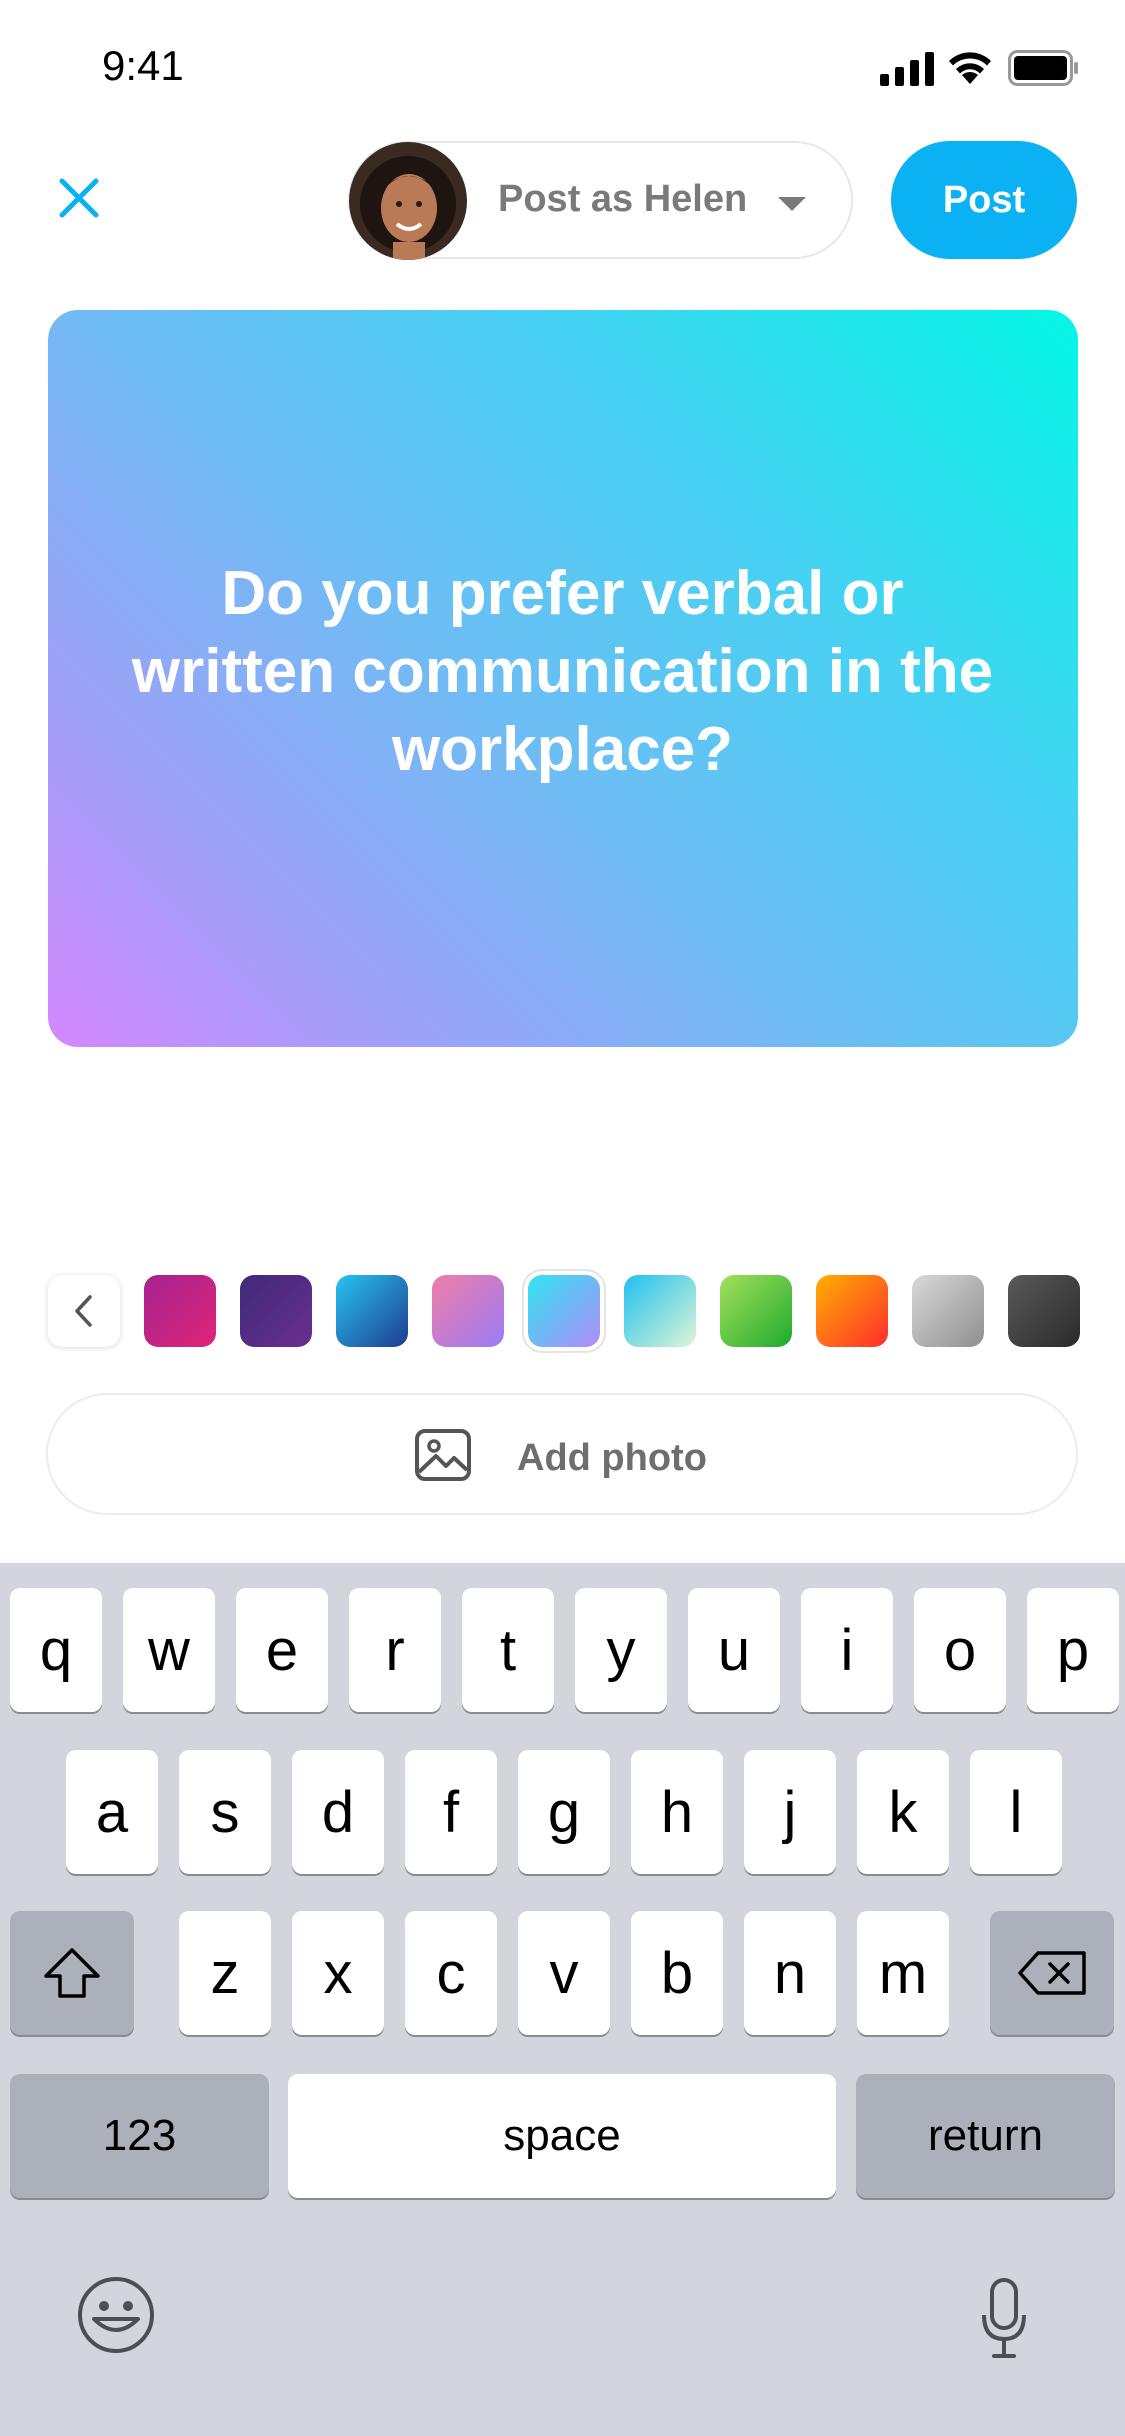  What do you see at coordinates (56, 1650) in the screenshot?
I see `key-q: q` at bounding box center [56, 1650].